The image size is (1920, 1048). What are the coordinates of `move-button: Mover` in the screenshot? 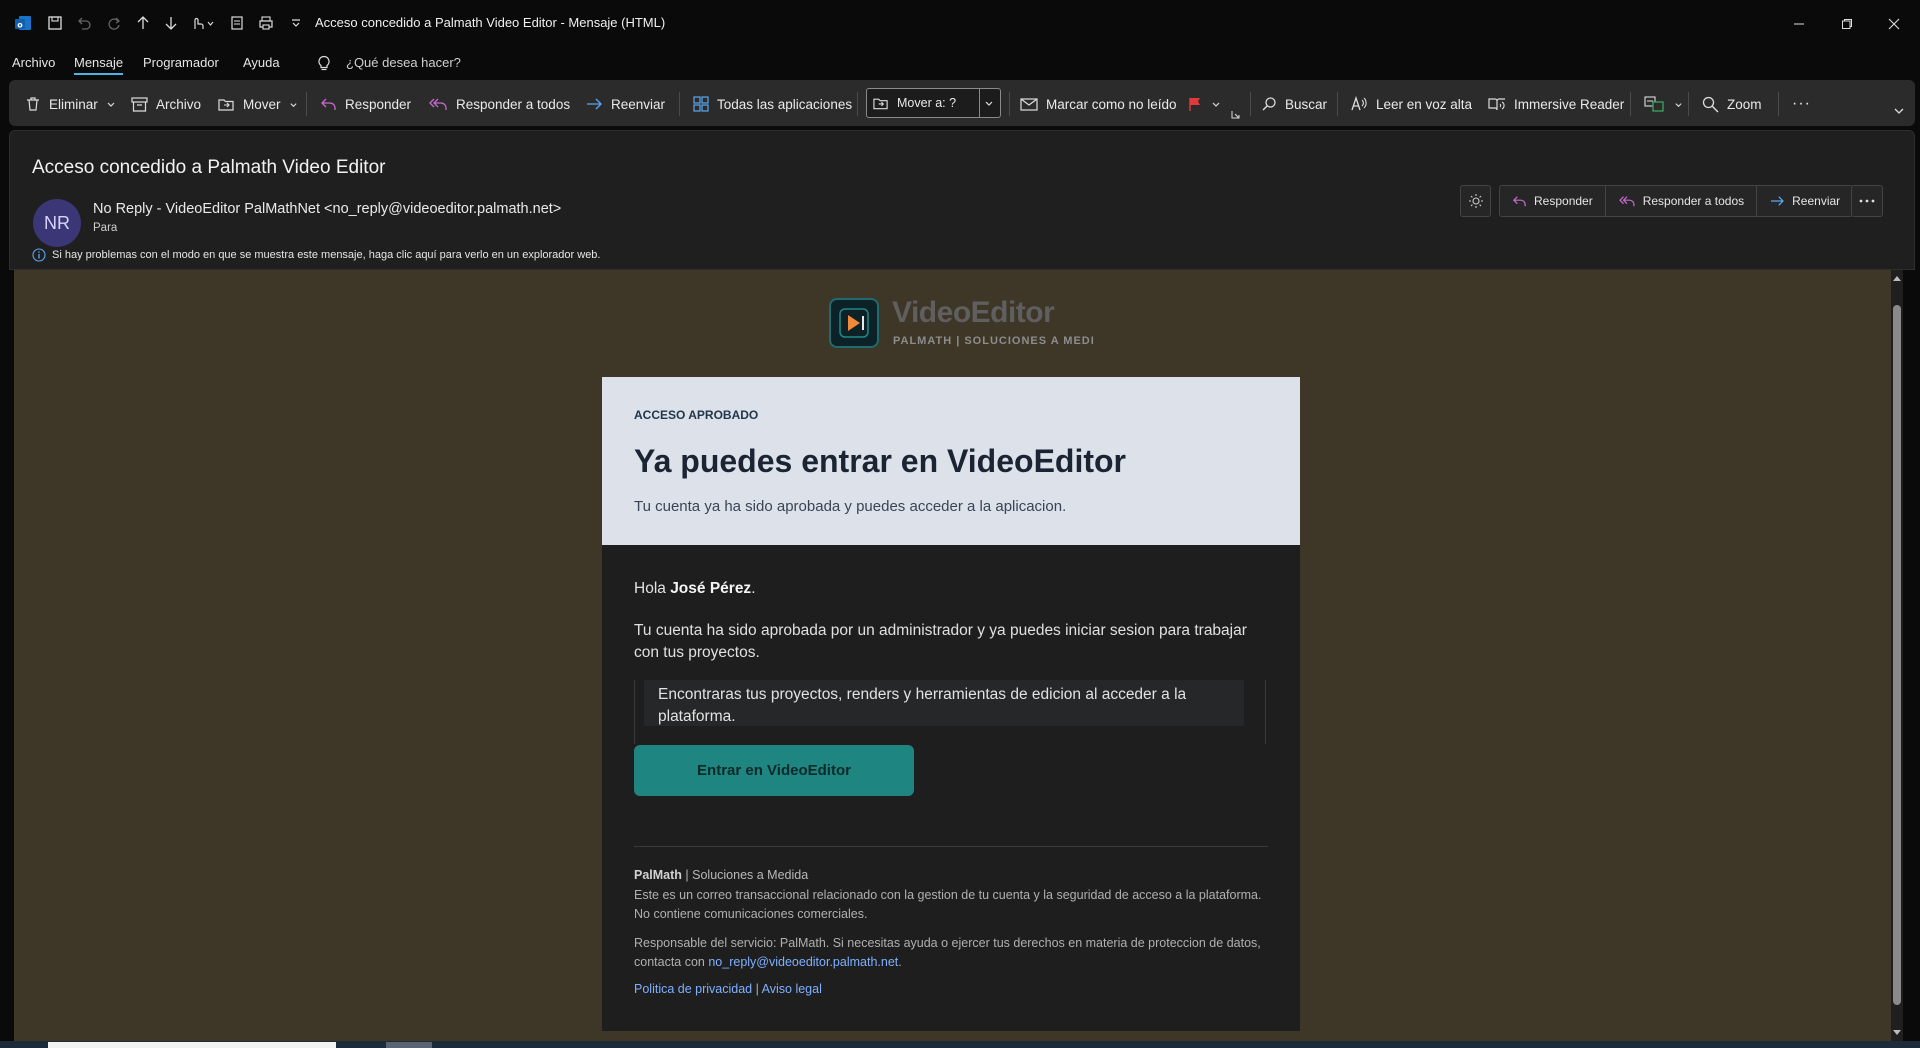 It's located at (258, 104).